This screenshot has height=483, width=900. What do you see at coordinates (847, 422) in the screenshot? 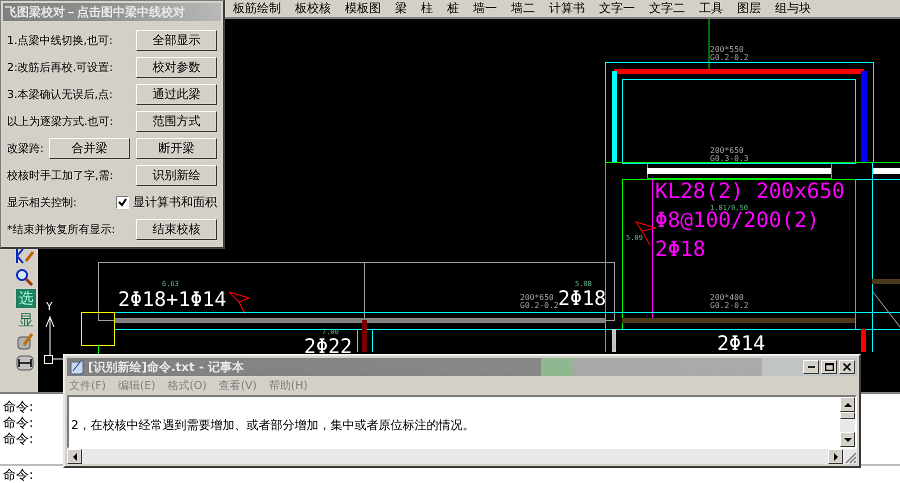
I see `vertical-scrollbar` at bounding box center [847, 422].